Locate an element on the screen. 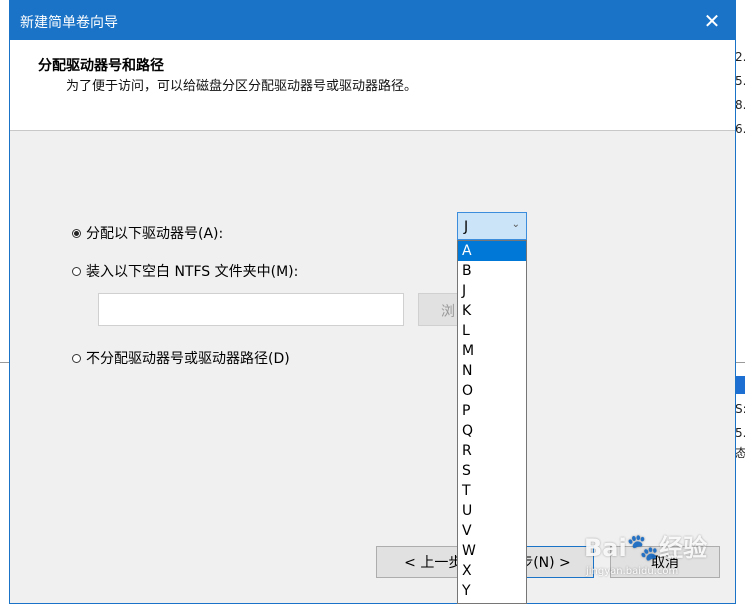 The height and width of the screenshot is (604, 745). no-assign-option: 不分配驱动器号或驱动器路径(D) is located at coordinates (181, 358).